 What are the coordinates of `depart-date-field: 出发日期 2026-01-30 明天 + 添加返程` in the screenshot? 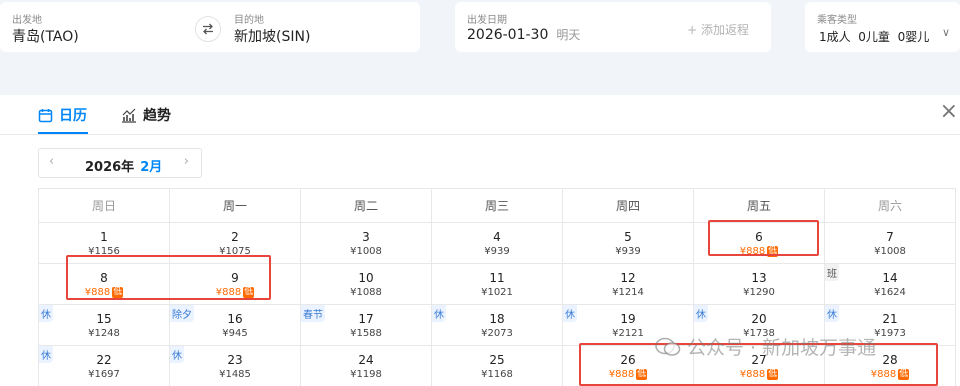 It's located at (613, 27).